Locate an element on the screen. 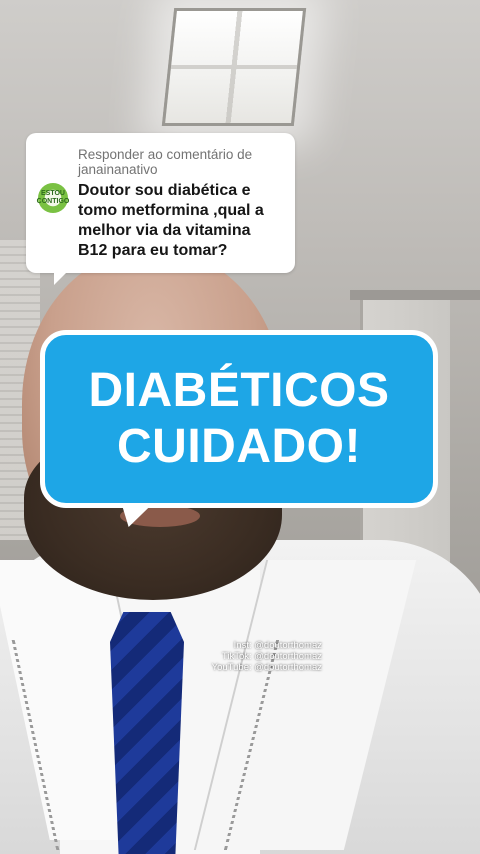  caption-line-2: CUIDADO! is located at coordinates (239, 446).